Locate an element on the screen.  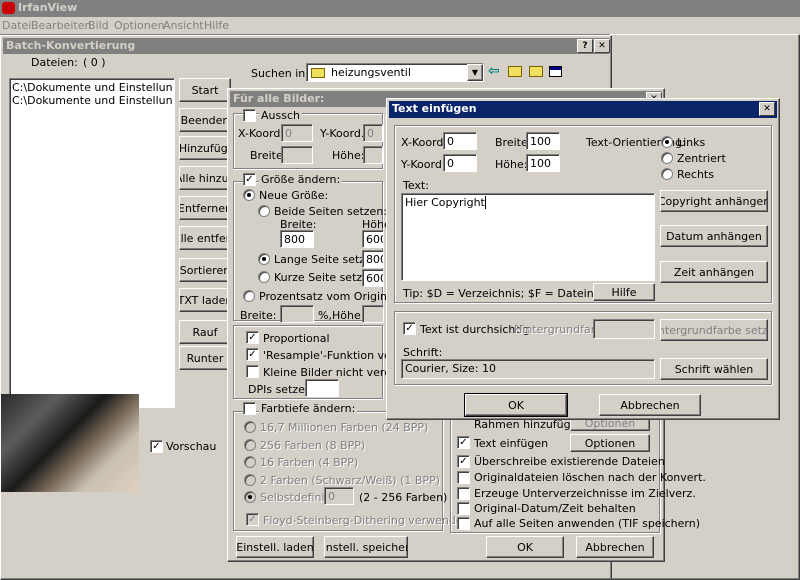
menu-bearbeiten: Bearbeiten is located at coordinates (61, 25).